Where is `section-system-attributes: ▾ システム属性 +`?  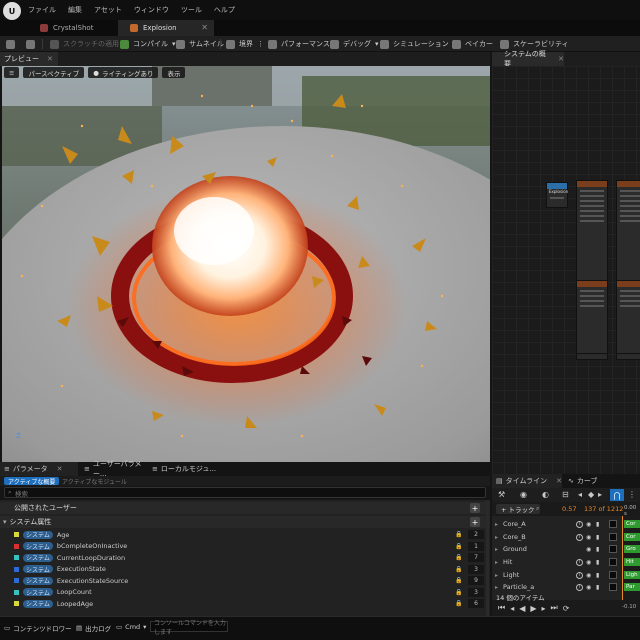
section-system-attributes: ▾ システム属性 + is located at coordinates (245, 522).